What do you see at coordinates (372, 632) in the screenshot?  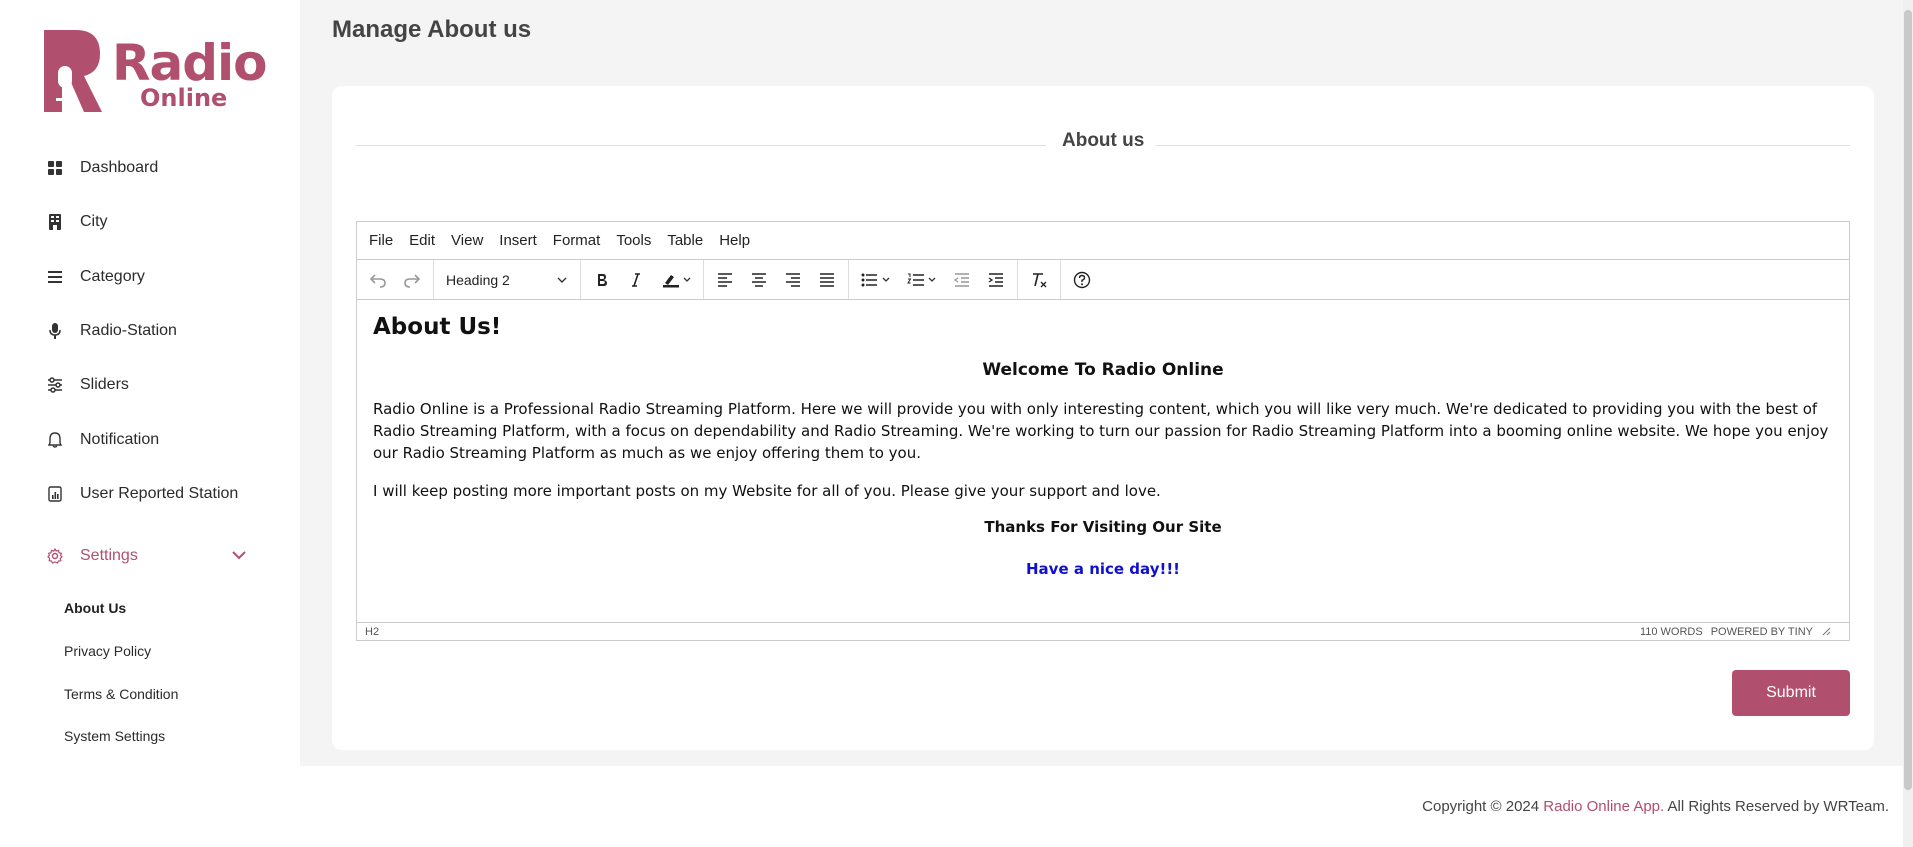 I see `element-path: H2` at bounding box center [372, 632].